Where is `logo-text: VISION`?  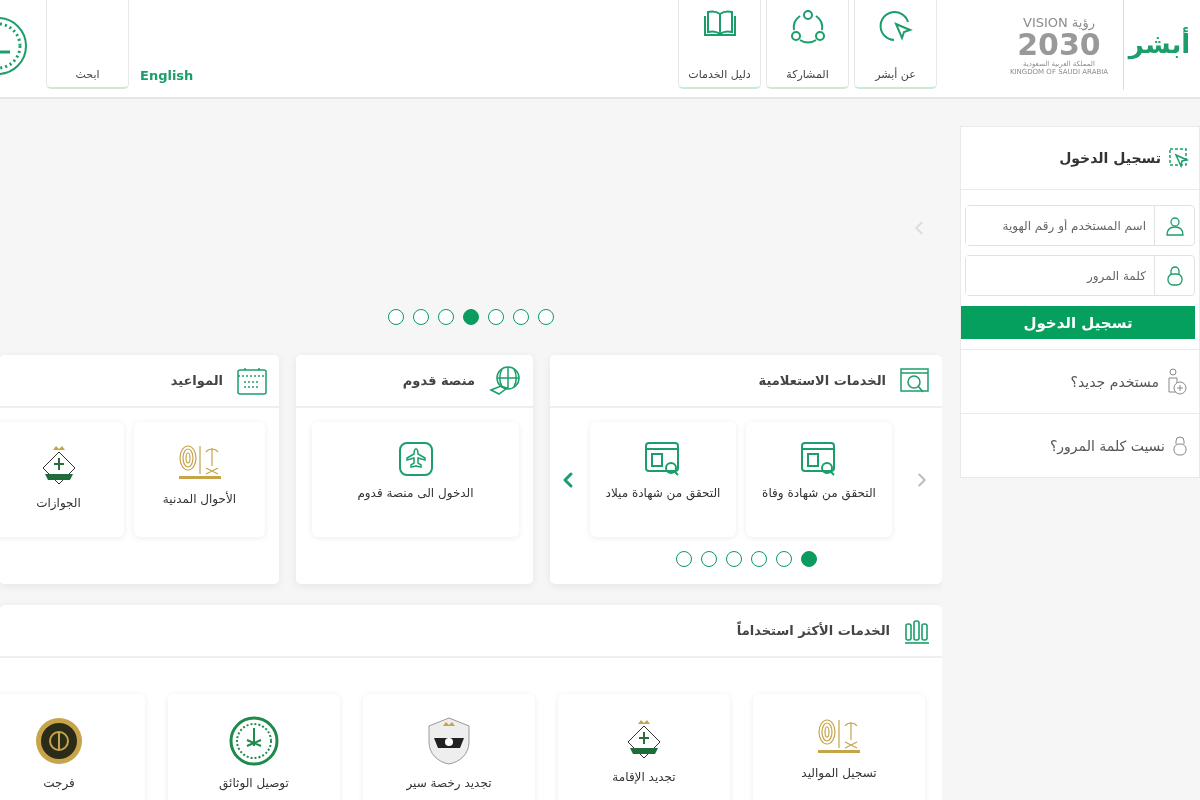 logo-text: VISION is located at coordinates (1045, 22).